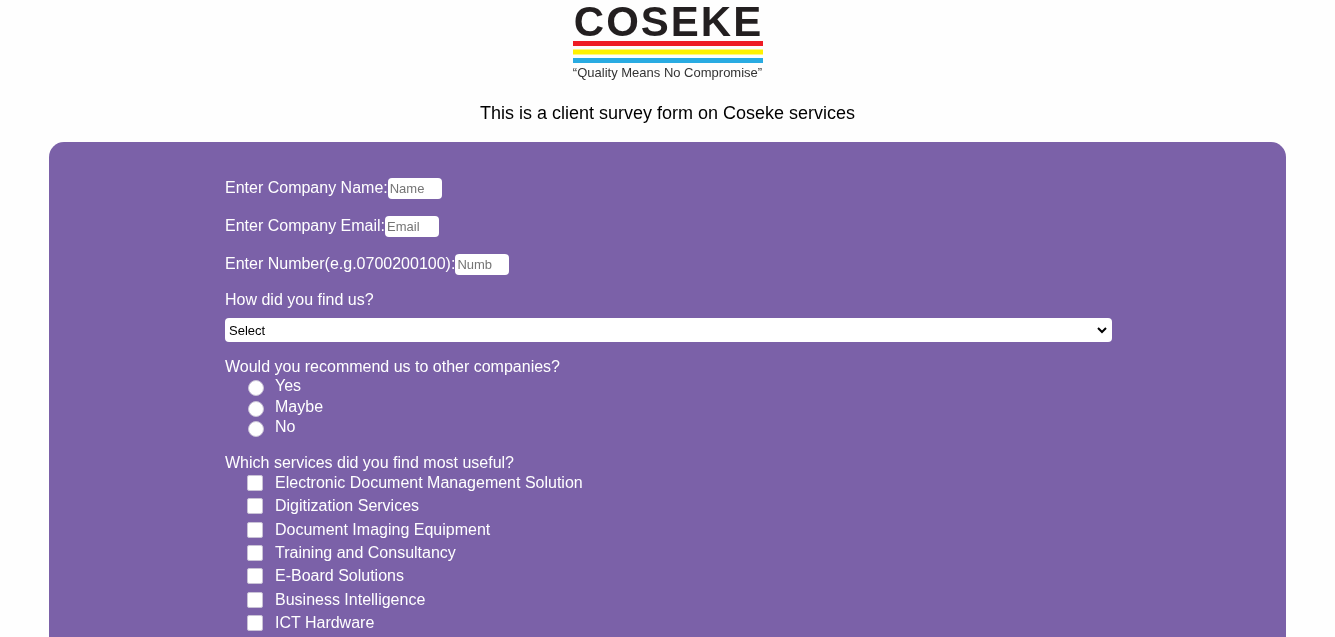 The height and width of the screenshot is (637, 1335). I want to click on radio-label: No, so click(285, 427).